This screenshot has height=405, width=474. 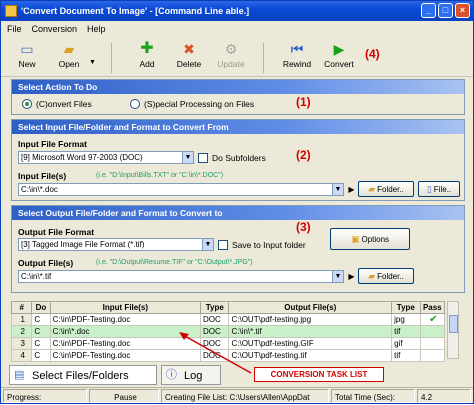 I want to click on status-pause: Pause, so click(x=124, y=396).